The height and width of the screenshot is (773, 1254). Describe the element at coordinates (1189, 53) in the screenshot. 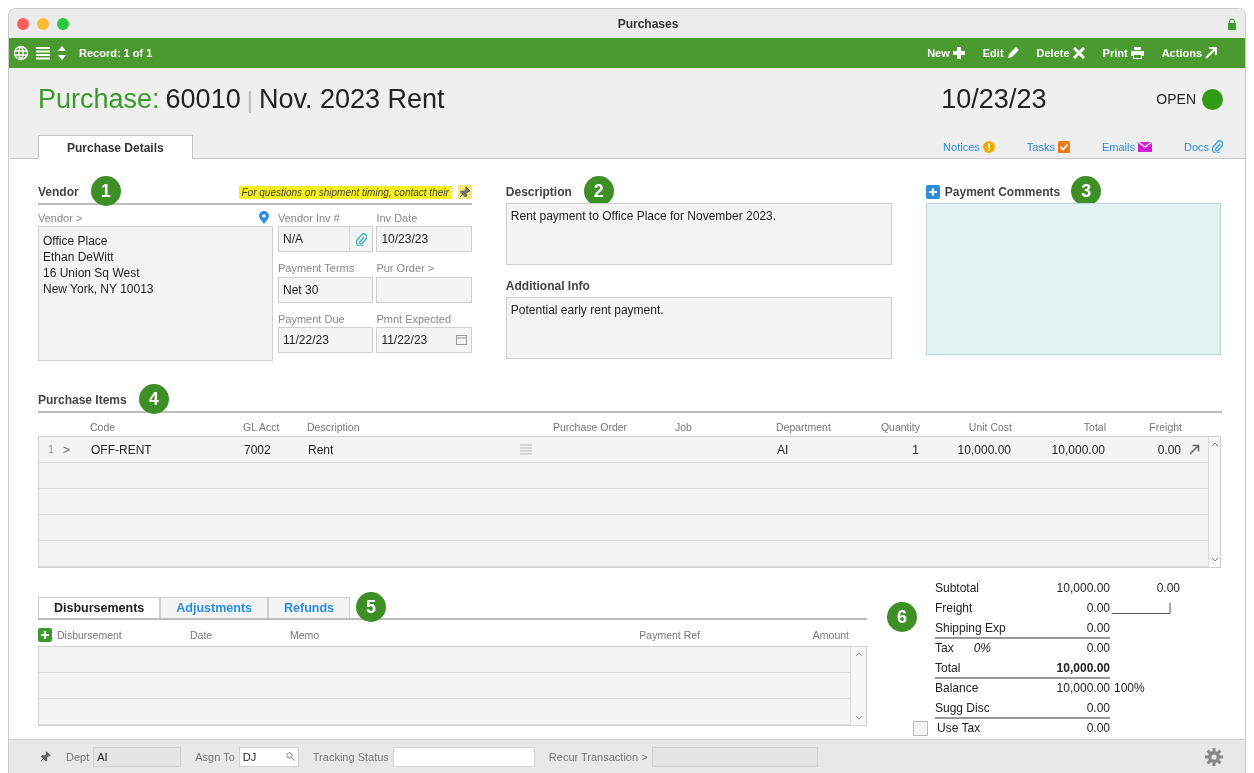

I see `toolbar-button: Actions` at that location.